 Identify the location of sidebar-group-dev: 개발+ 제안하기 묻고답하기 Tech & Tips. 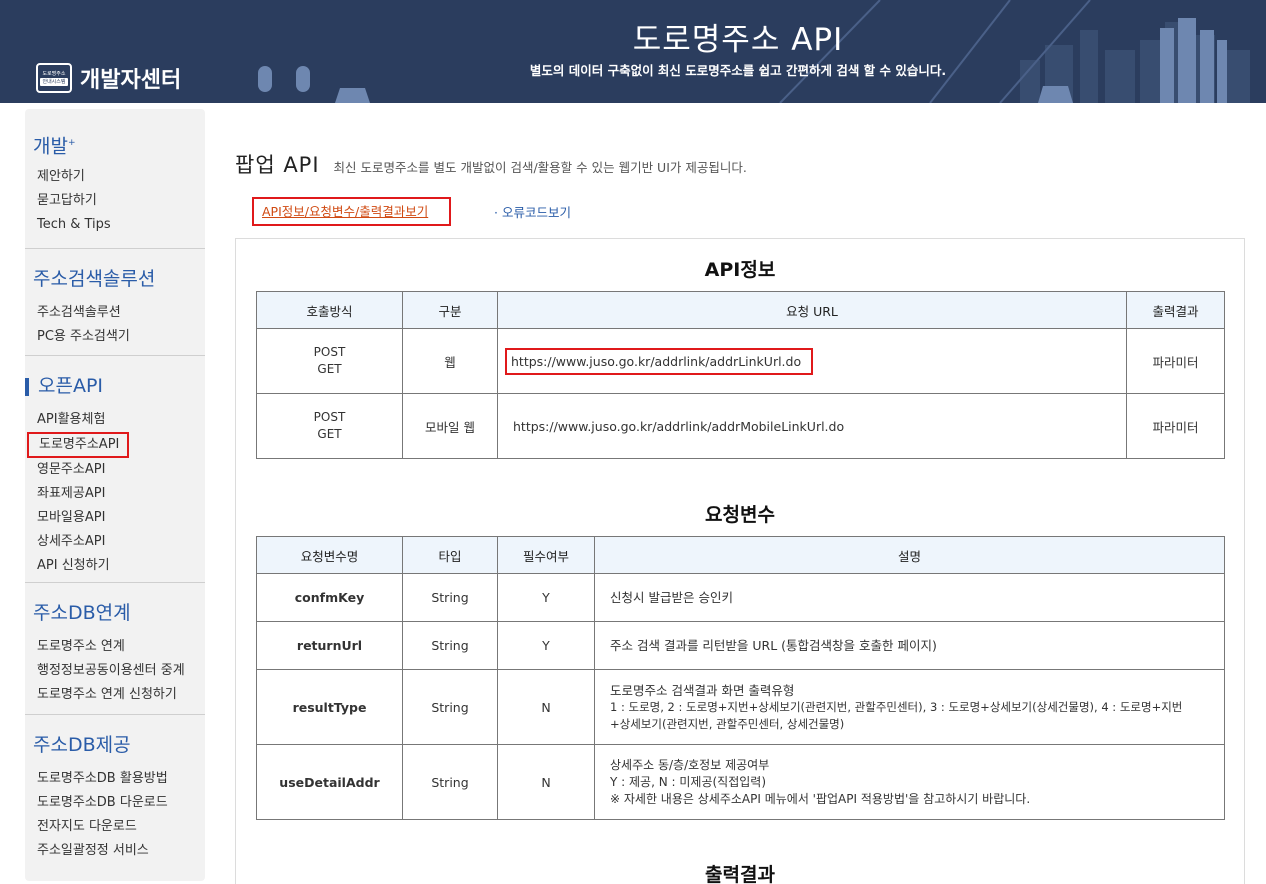
(115, 179).